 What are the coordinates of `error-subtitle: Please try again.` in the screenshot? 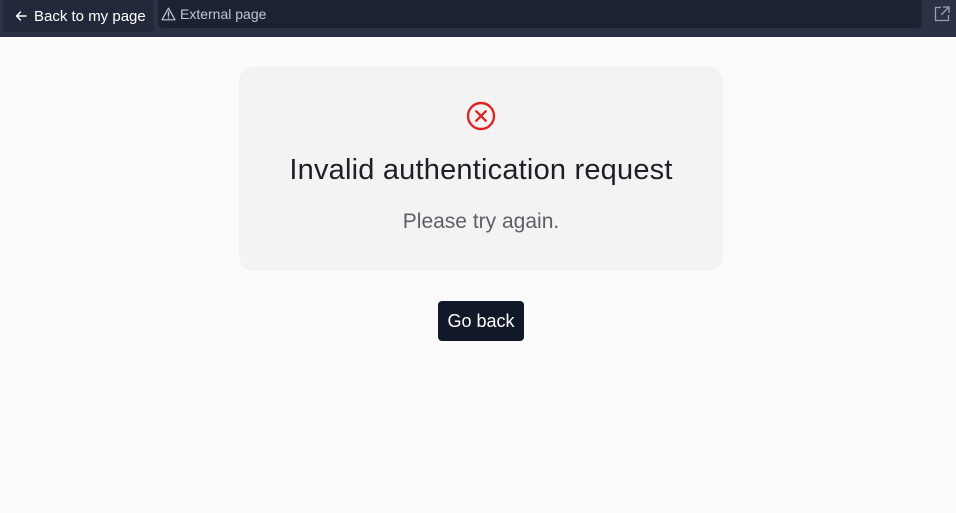 It's located at (481, 221).